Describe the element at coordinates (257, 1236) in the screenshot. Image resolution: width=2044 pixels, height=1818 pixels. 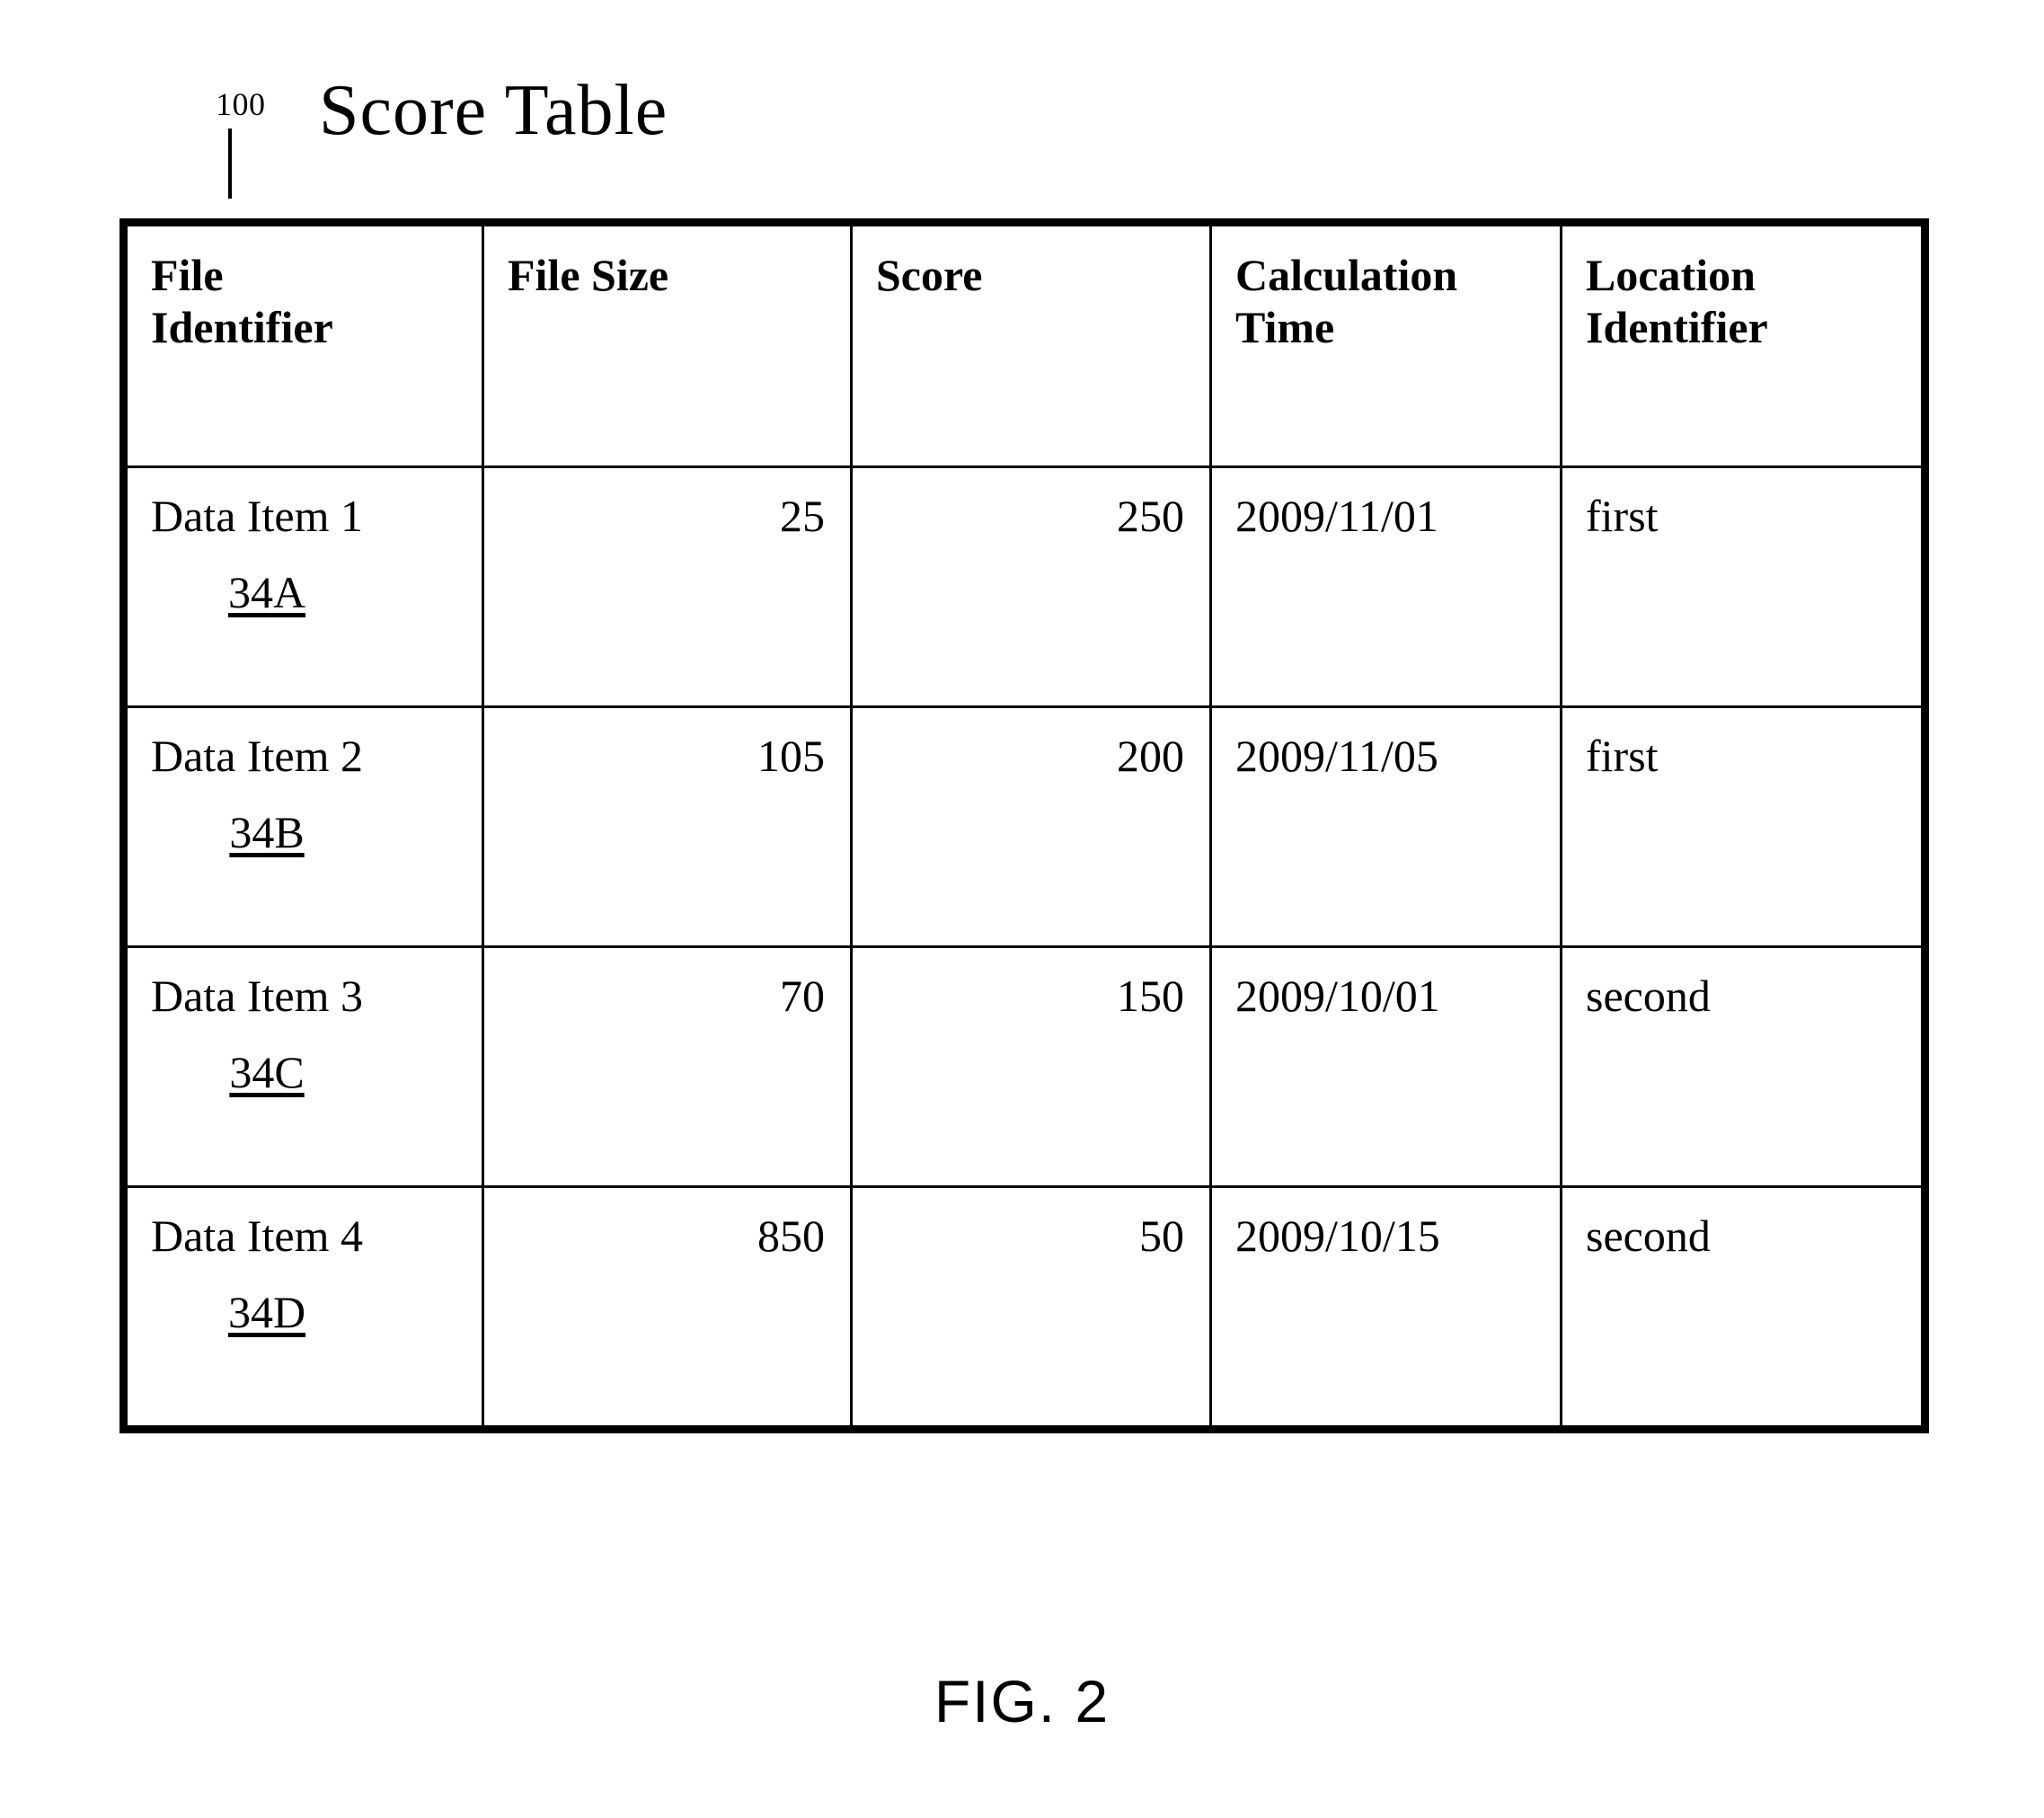
I see `data-item-name: Data Item 4` at that location.